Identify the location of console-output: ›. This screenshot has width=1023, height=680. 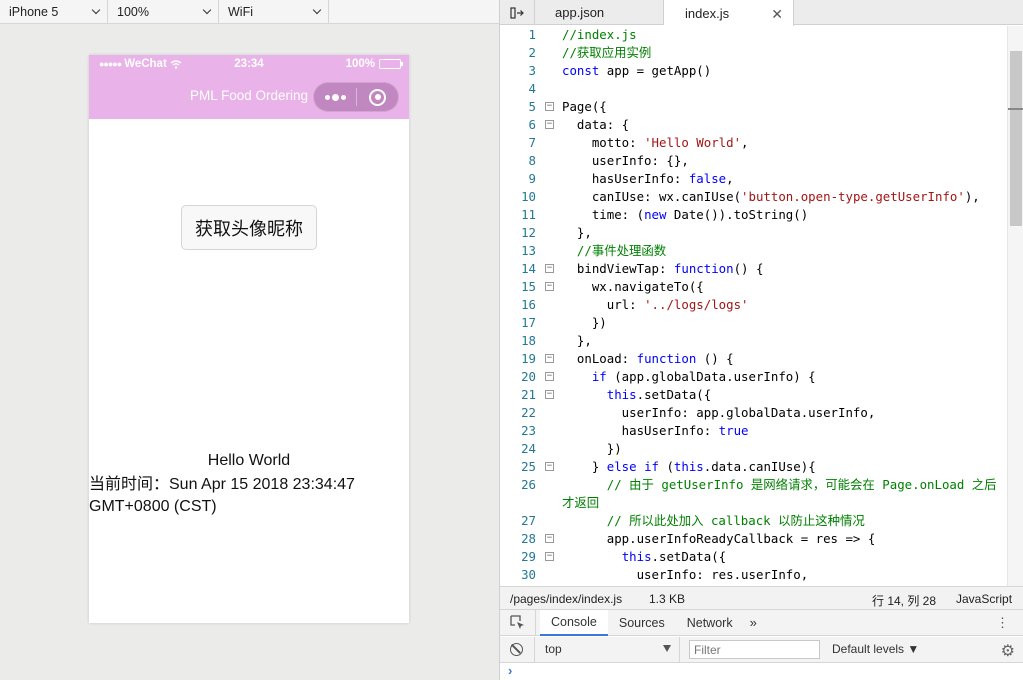
(761, 671).